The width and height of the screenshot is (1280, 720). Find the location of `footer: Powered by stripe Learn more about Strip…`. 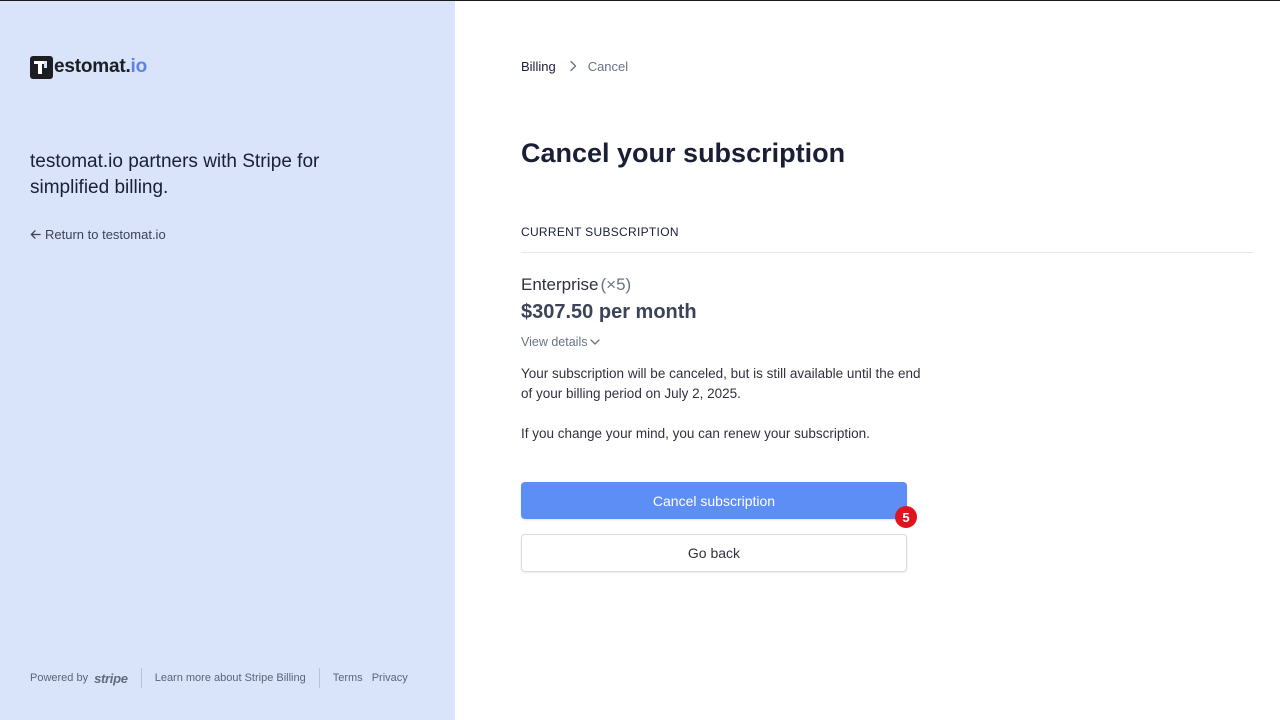

footer: Powered by stripe Learn more about Strip… is located at coordinates (219, 678).